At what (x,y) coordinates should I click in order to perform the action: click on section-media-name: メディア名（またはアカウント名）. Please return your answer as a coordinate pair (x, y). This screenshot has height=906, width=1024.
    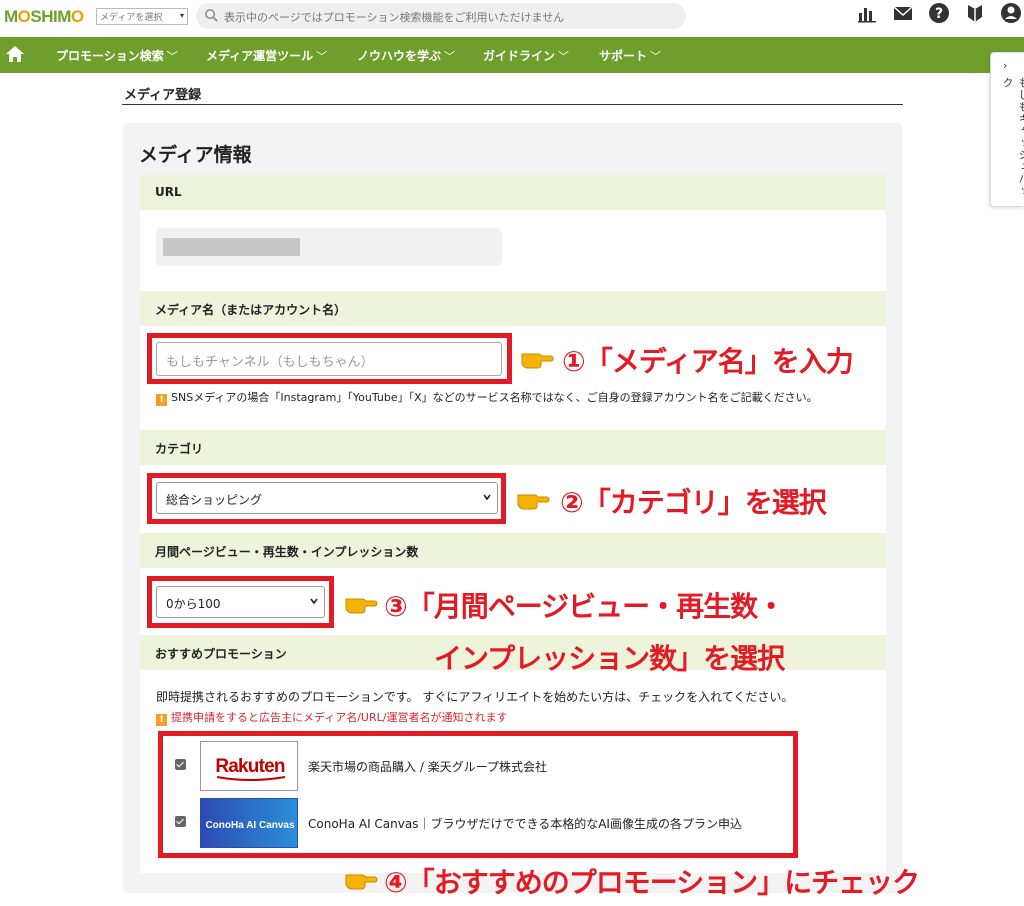
    Looking at the image, I should click on (513, 308).